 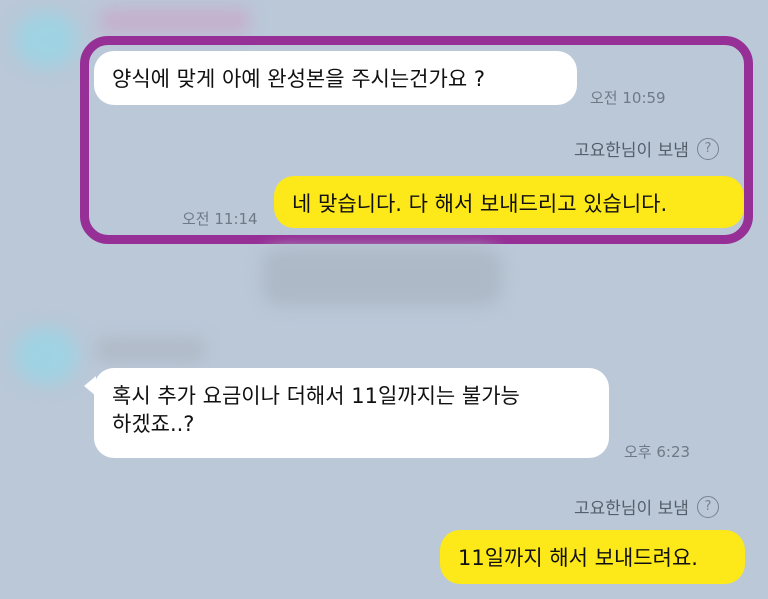 What do you see at coordinates (298, 79) in the screenshot?
I see `message-text: 양식에 맞게 아예 완성본을 주시는건가요 ?` at bounding box center [298, 79].